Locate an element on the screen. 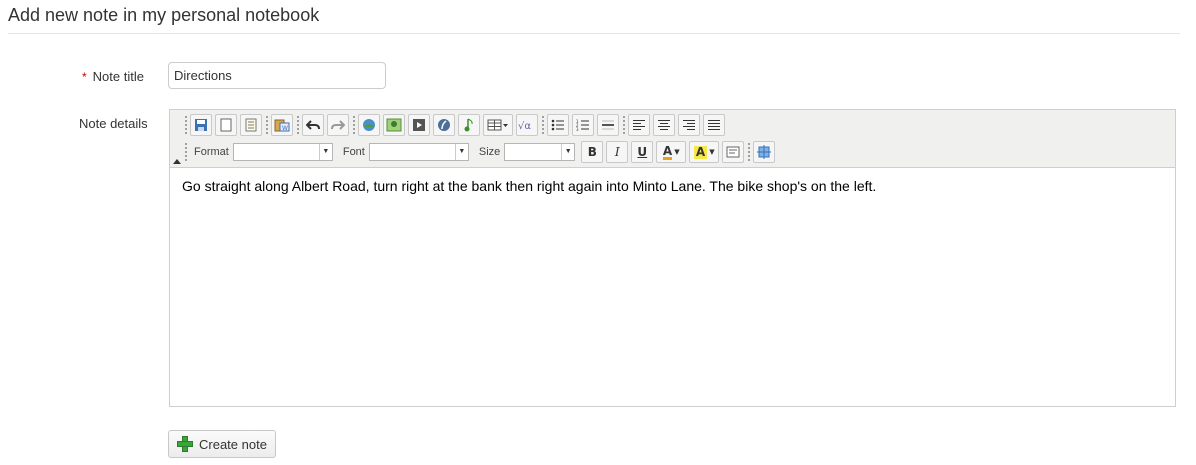 This screenshot has width=1196, height=465. paste-from-word-icon: W is located at coordinates (282, 125).